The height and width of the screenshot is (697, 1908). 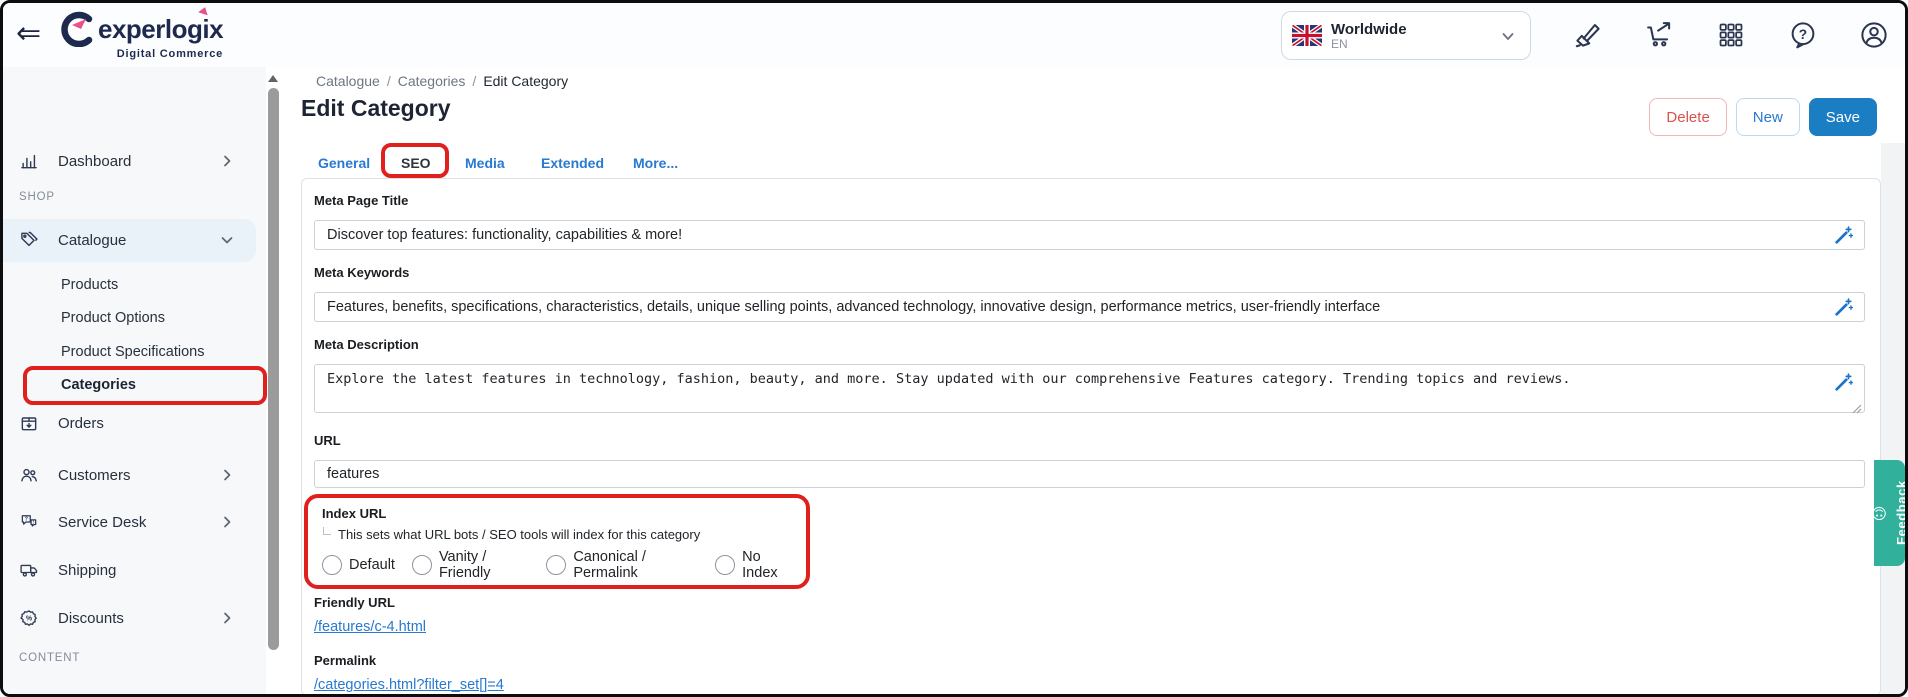 I want to click on textarea-resize-handle, so click(x=1857, y=409).